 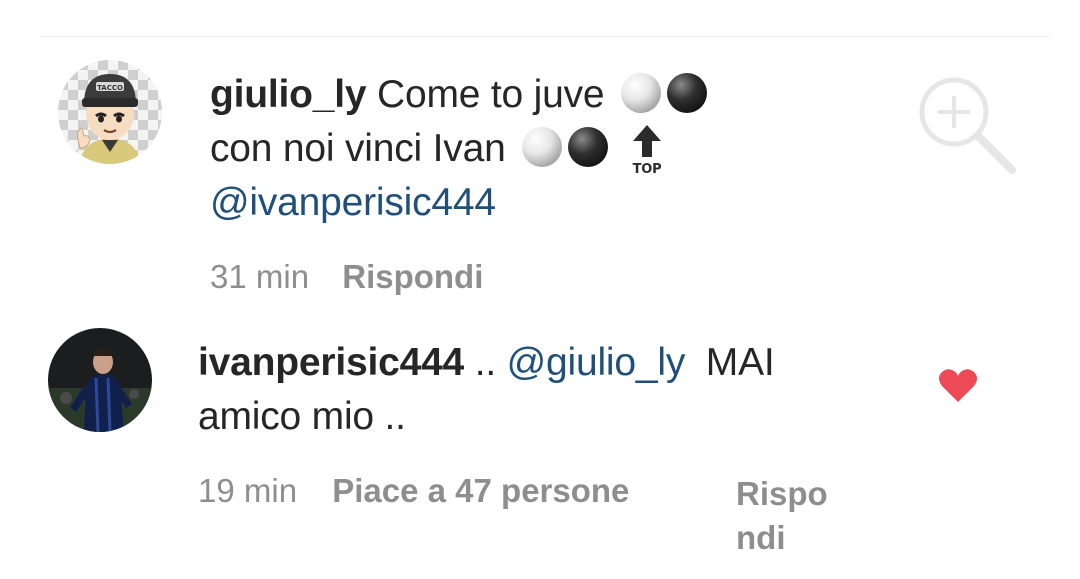 I want to click on comment-line: con noi vinci Ivan TOP, so click(x=458, y=149).